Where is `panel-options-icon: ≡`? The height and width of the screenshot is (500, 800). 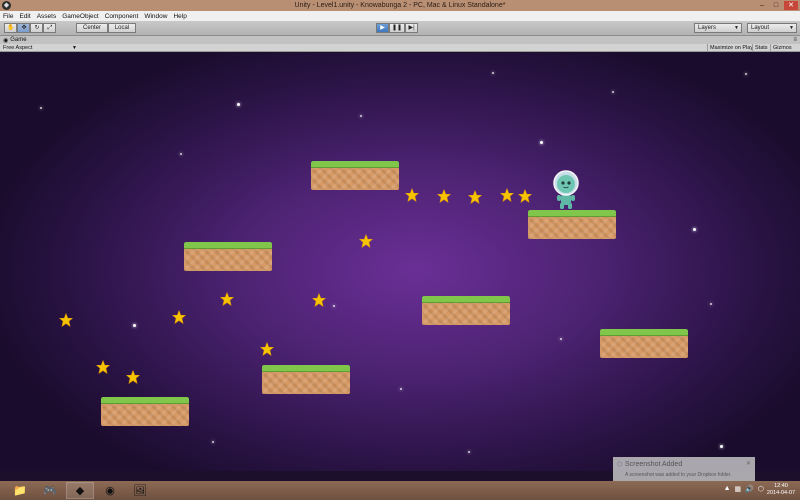 panel-options-icon: ≡ is located at coordinates (795, 40).